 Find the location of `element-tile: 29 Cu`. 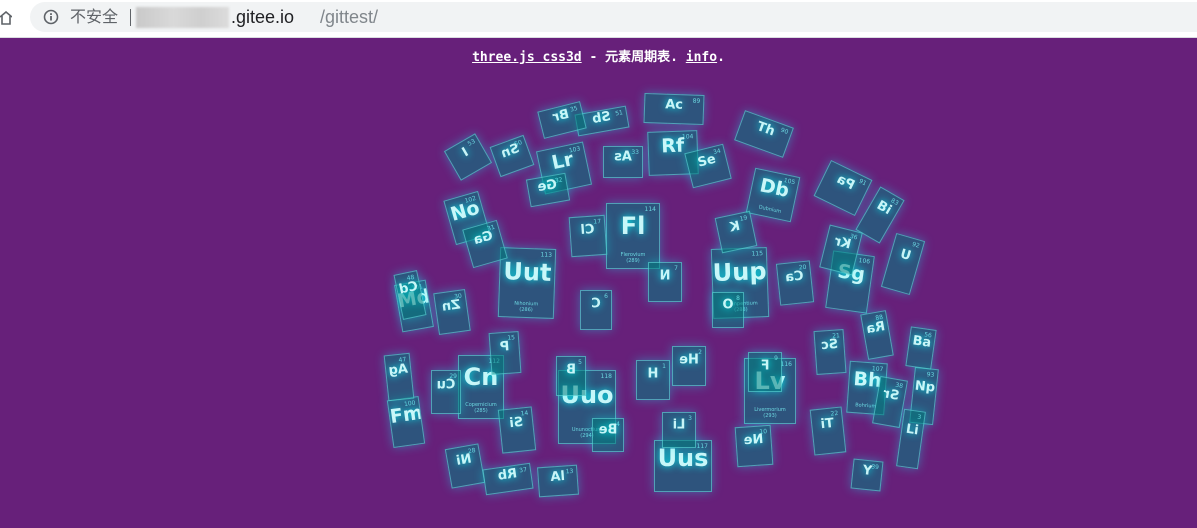

element-tile: 29 Cu is located at coordinates (446, 392).